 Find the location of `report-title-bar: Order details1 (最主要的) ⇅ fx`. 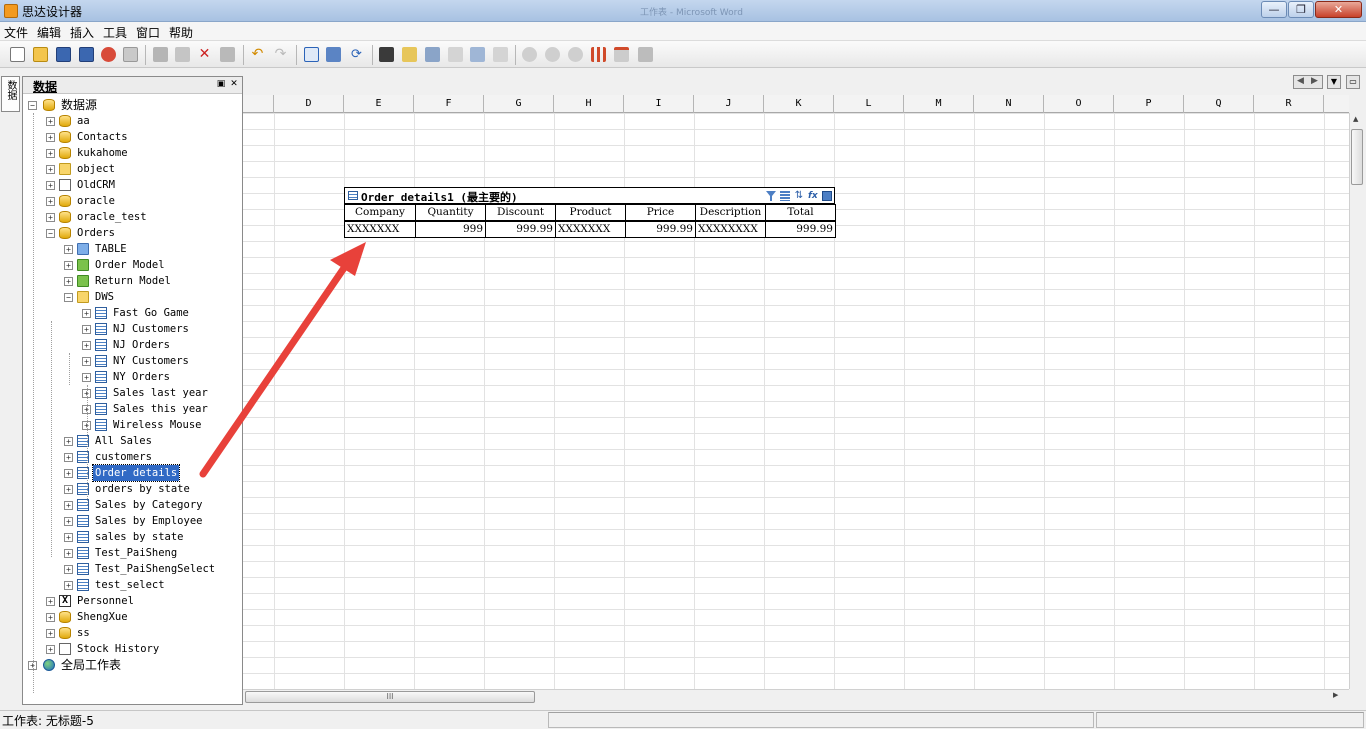

report-title-bar: Order details1 (最主要的) ⇅ fx is located at coordinates (589, 195).